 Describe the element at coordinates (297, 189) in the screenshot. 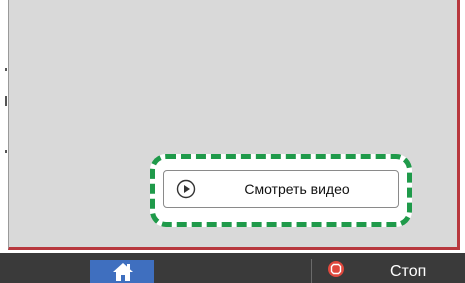

I see `watch-video-label: Смотреть видео` at that location.